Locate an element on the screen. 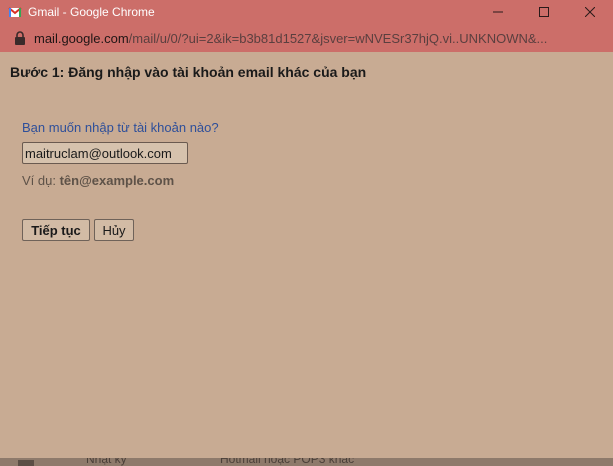 The width and height of the screenshot is (613, 466). minimize-button is located at coordinates (498, 12).